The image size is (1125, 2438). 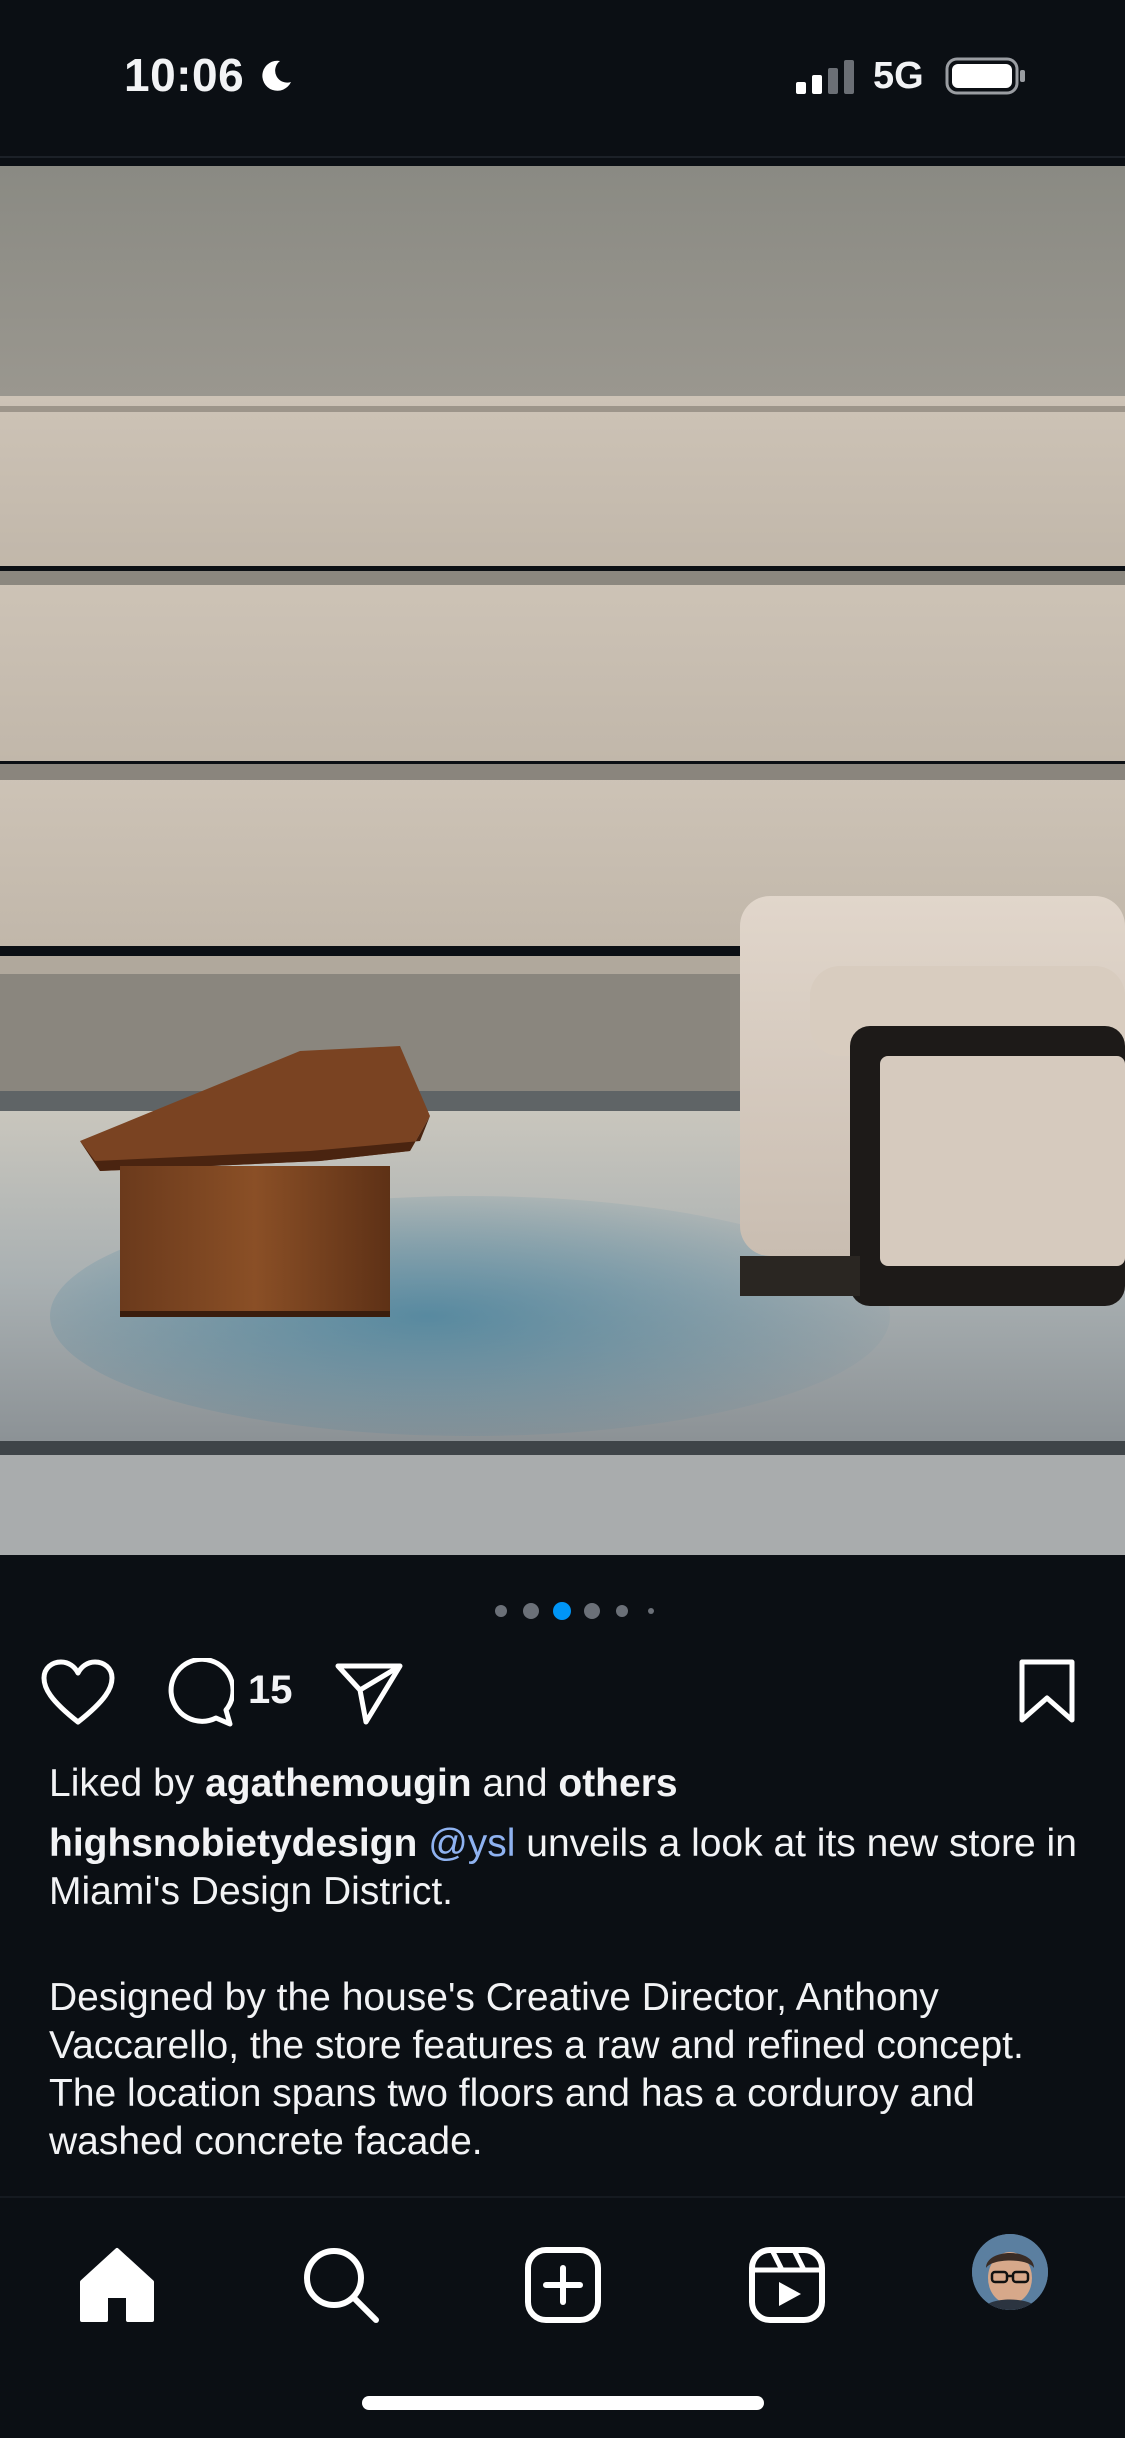 I want to click on save-bookmark-icon, so click(x=1047, y=1691).